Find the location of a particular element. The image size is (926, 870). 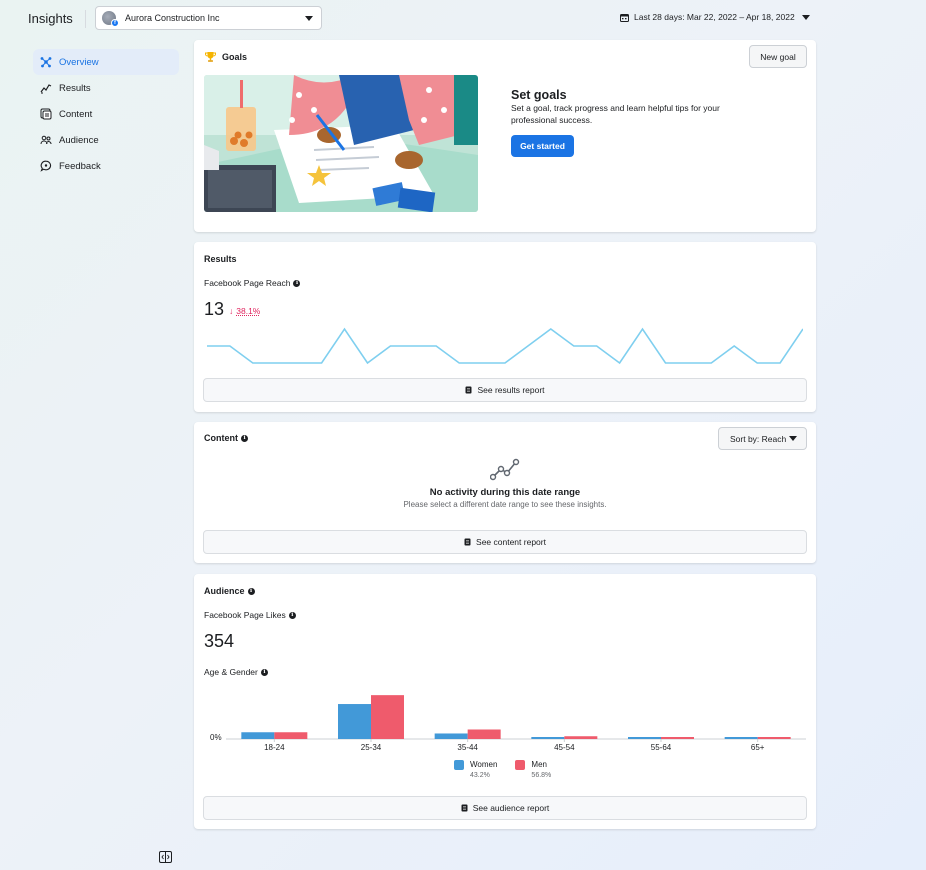

sparkline-series-line is located at coordinates (505, 346).